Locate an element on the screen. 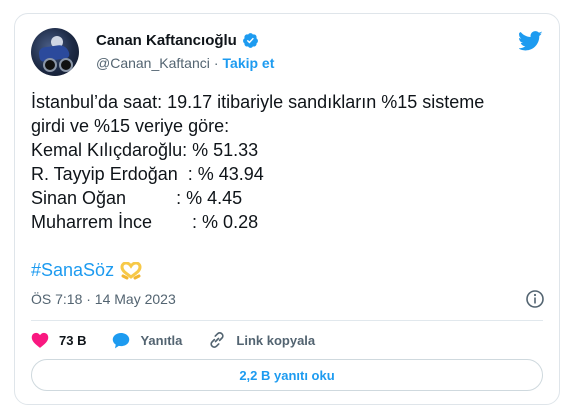  link-icon is located at coordinates (217, 340).